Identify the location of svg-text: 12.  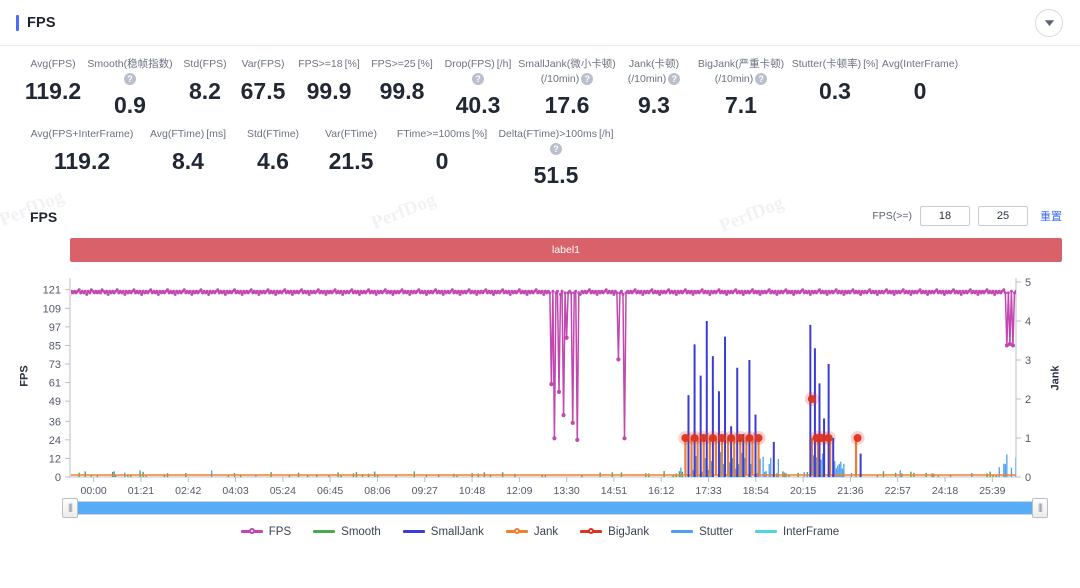
(55, 459).